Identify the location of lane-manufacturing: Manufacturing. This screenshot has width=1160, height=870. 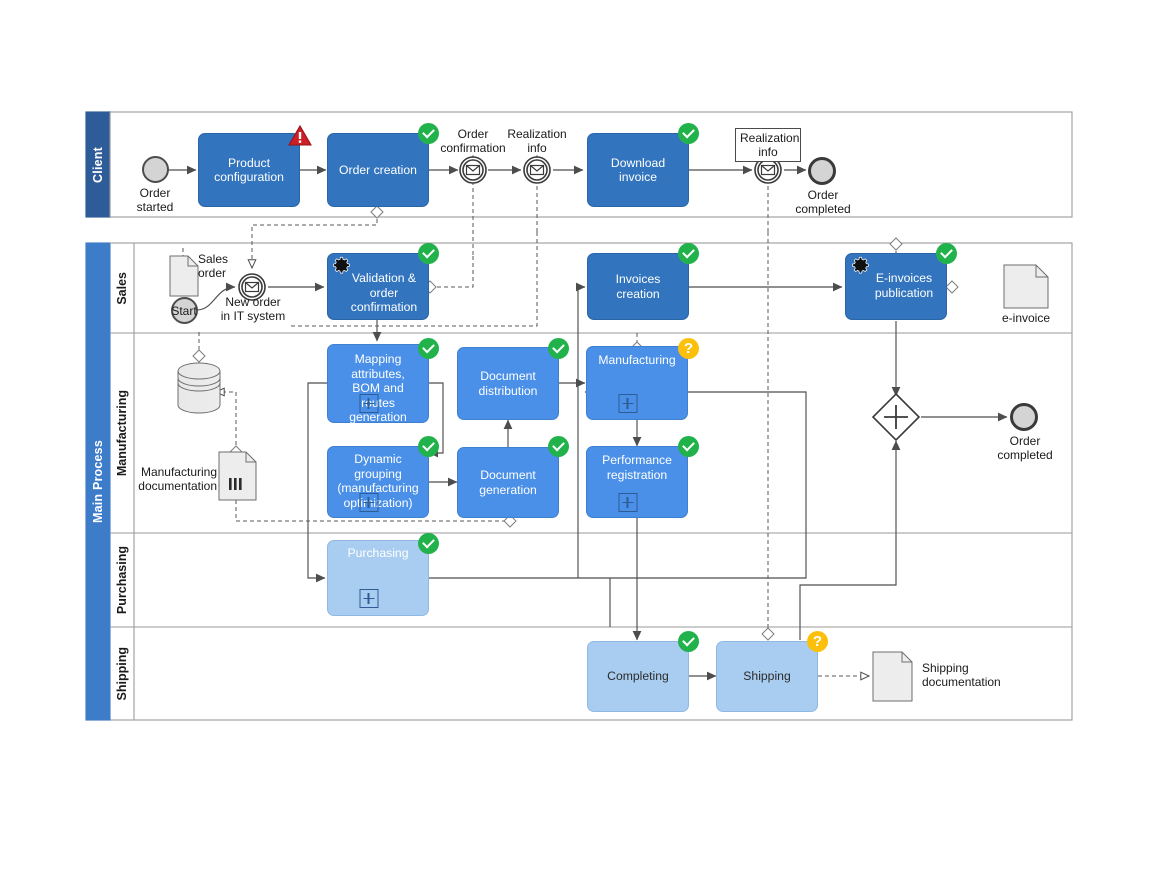
(122, 433).